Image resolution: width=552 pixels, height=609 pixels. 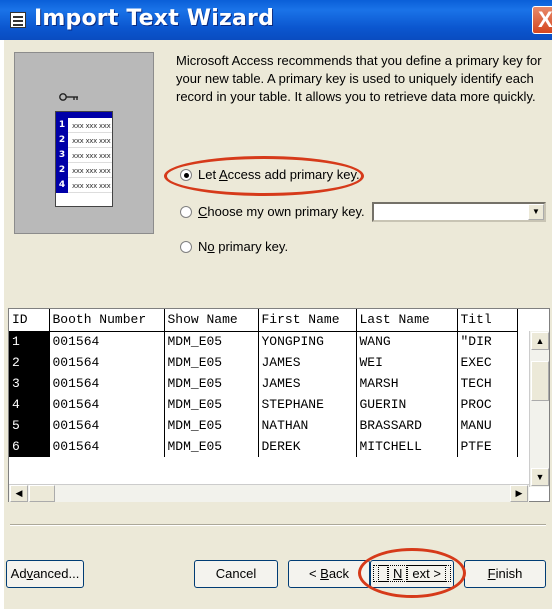 I want to click on table-cell: 6, so click(x=29, y=446).